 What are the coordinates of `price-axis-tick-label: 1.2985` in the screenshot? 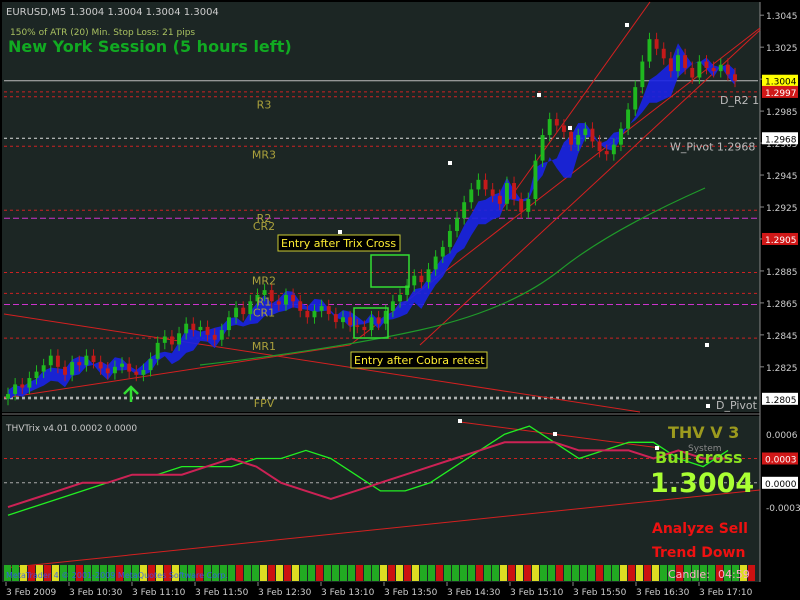 It's located at (782, 113).